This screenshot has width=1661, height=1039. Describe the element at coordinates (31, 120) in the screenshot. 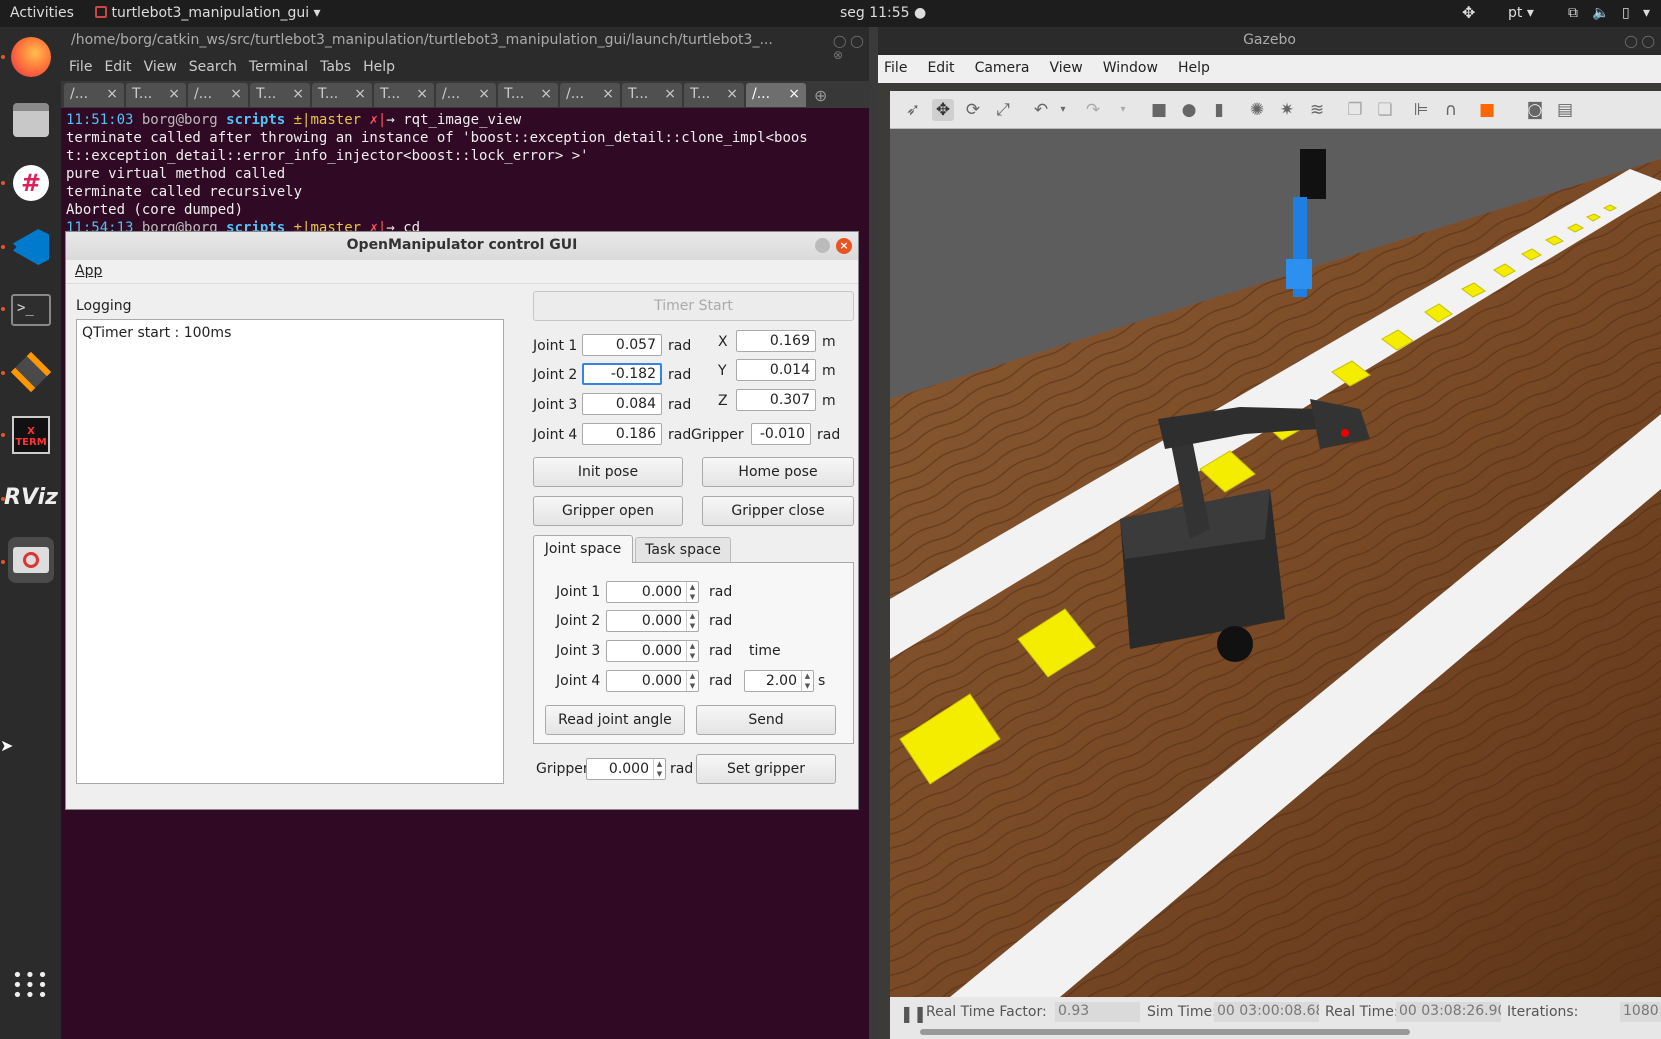

I see `files-icon` at that location.